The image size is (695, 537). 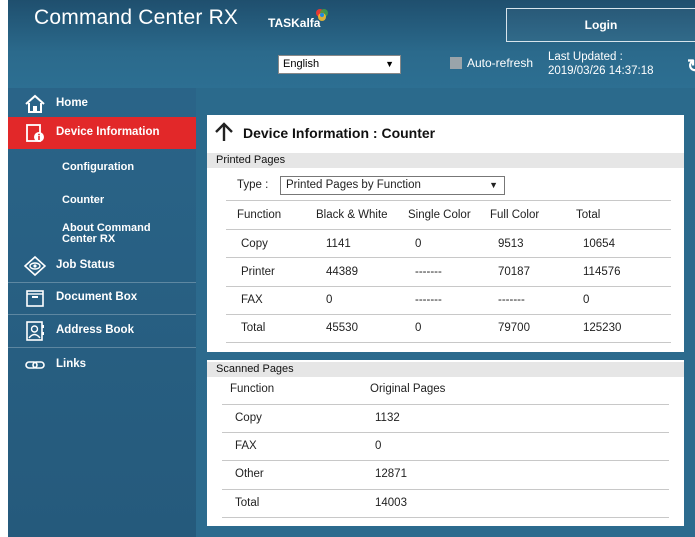 What do you see at coordinates (352, 215) in the screenshot?
I see `column-header: Black & White` at bounding box center [352, 215].